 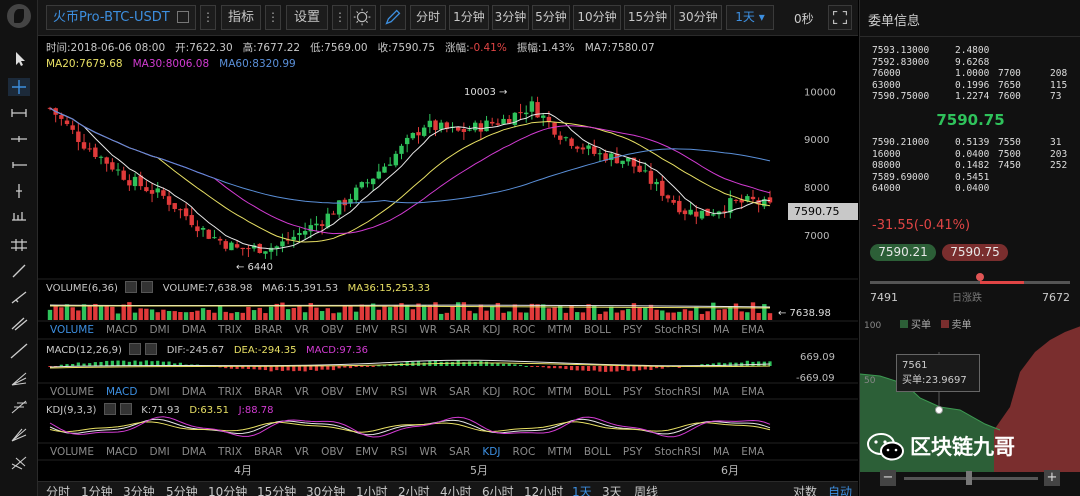 What do you see at coordinates (182, 489) in the screenshot?
I see `bottom-period-3: 5分钟` at bounding box center [182, 489].